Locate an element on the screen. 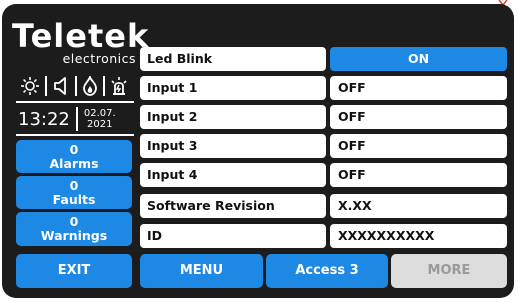 This screenshot has height=302, width=518. clock-date-year: 2021 is located at coordinates (100, 124).